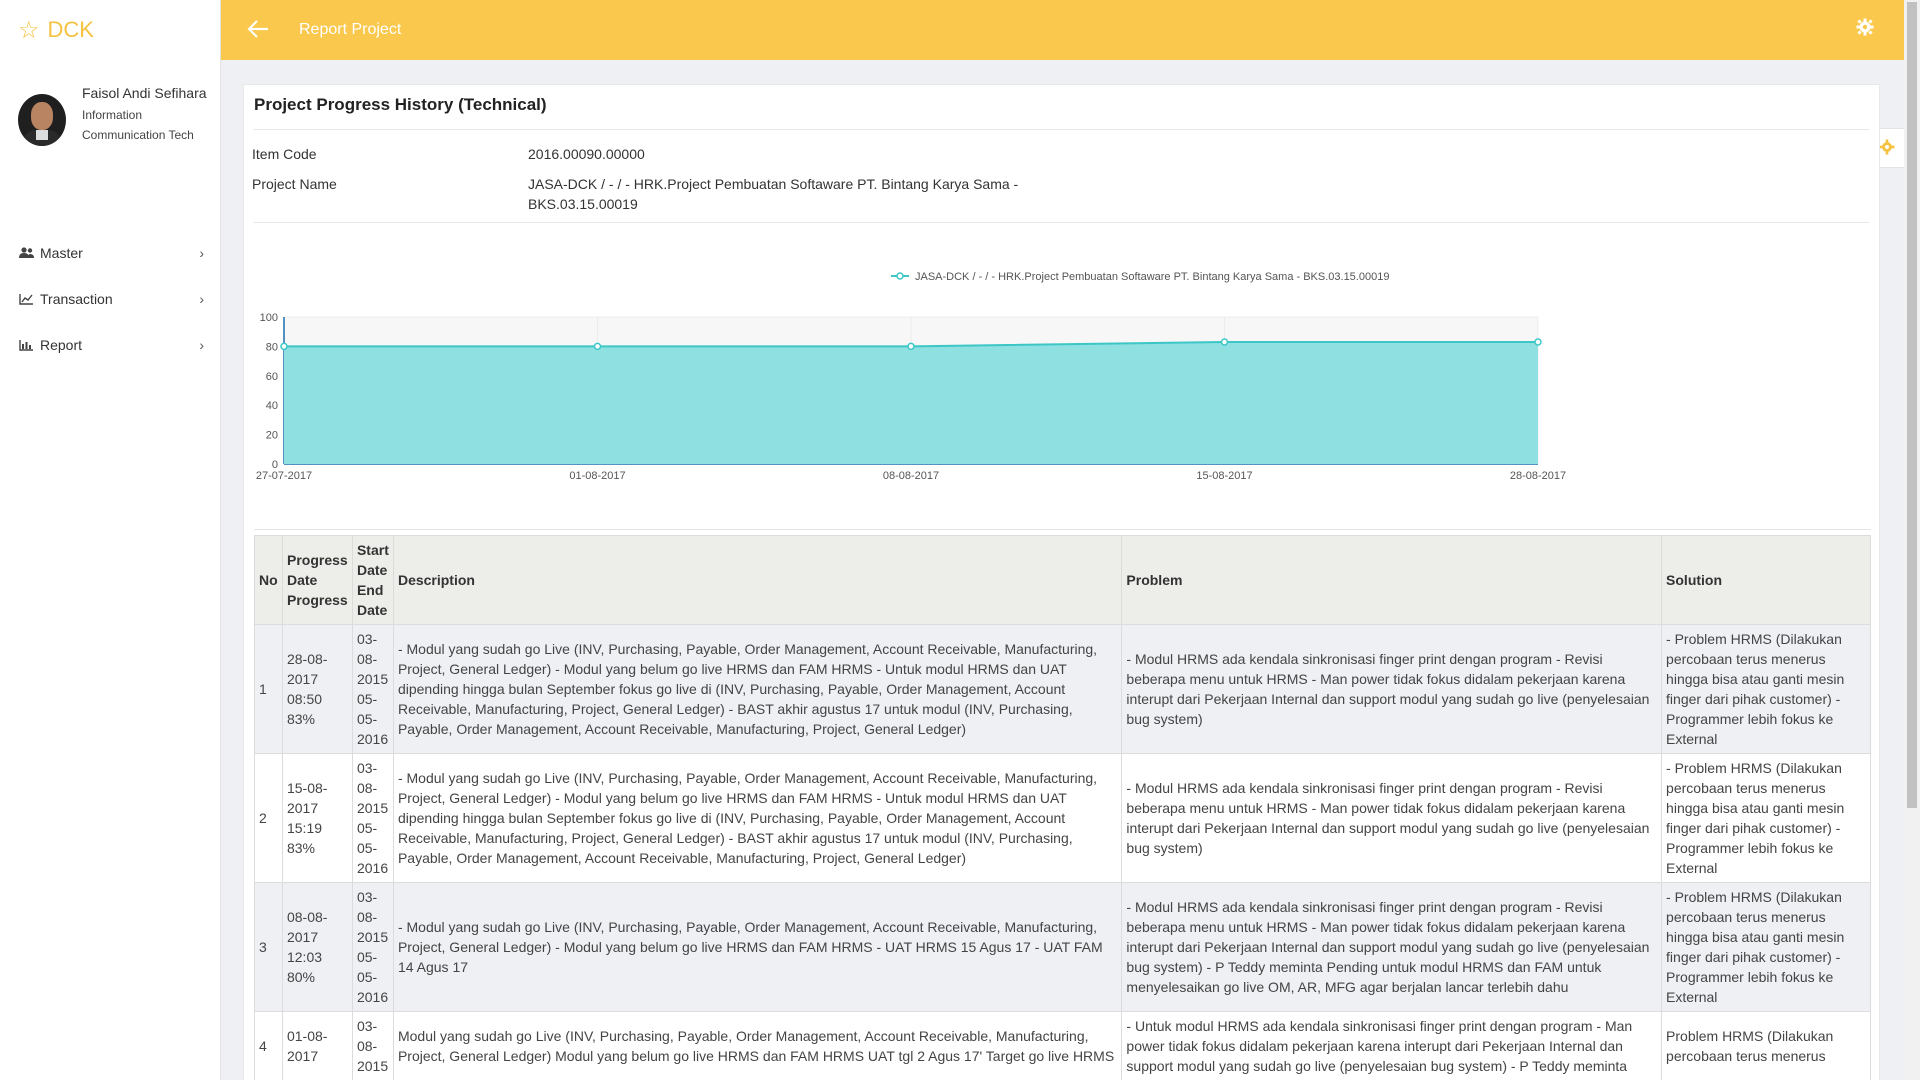 The height and width of the screenshot is (1080, 1920). Describe the element at coordinates (1912, 405) in the screenshot. I see `scrollbar-thumb` at that location.